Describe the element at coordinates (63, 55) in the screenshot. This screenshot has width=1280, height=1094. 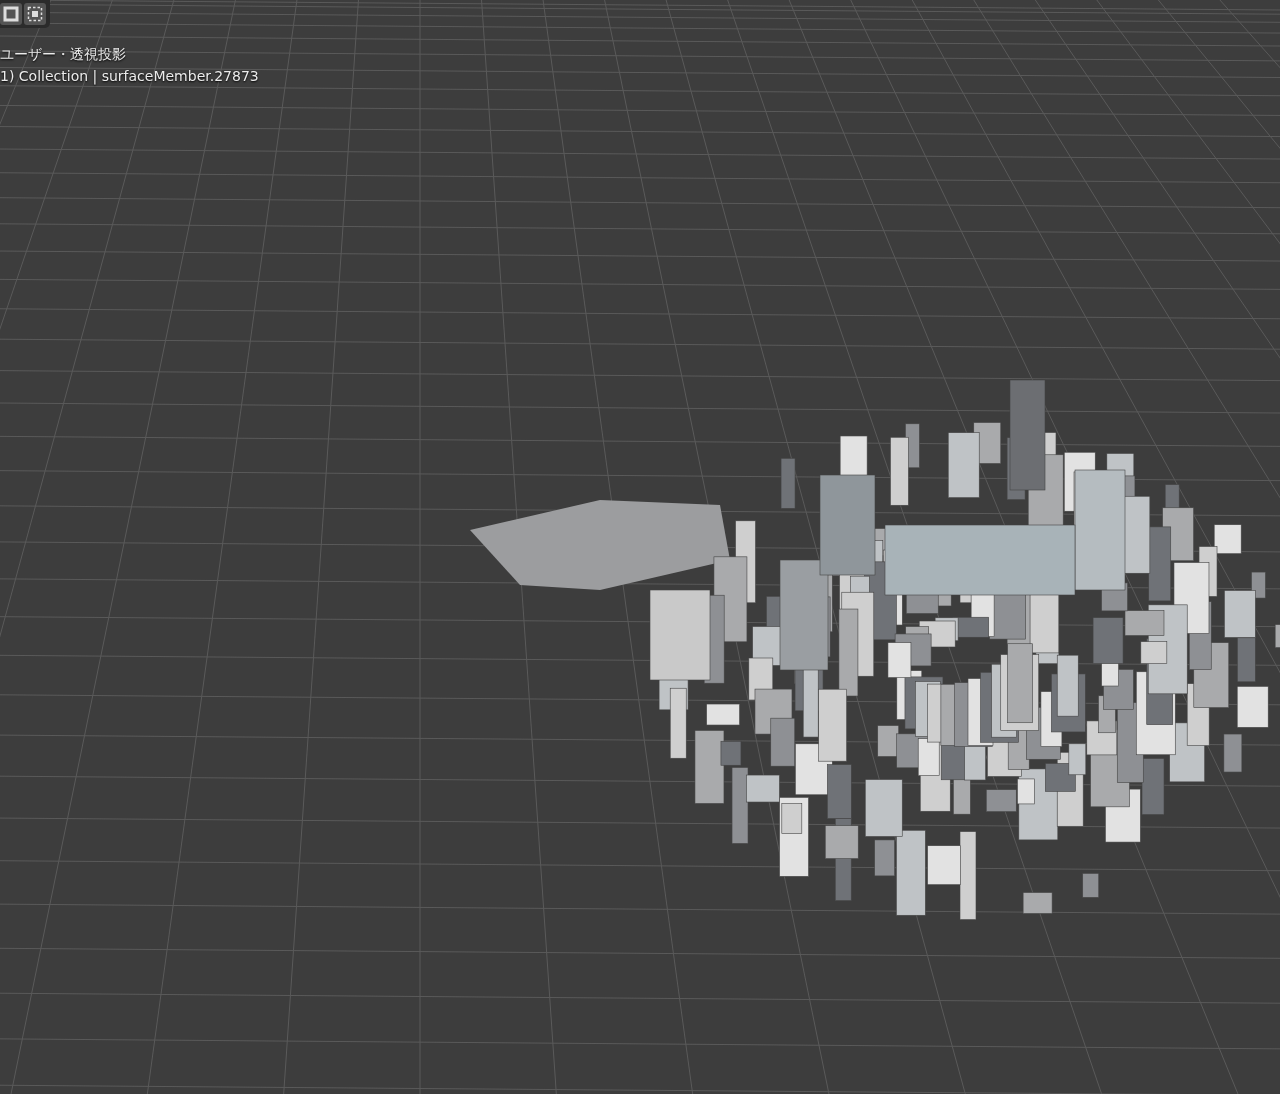
I see `view-name: ユーザー・透視投影` at that location.